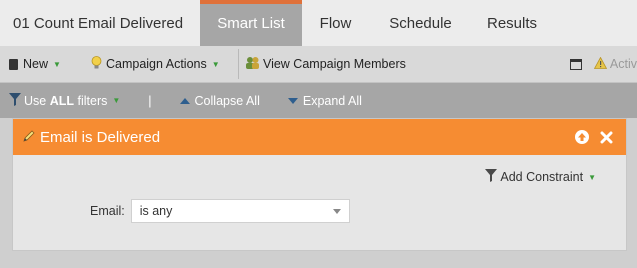 The height and width of the screenshot is (268, 637). I want to click on close-icon, so click(606, 137).